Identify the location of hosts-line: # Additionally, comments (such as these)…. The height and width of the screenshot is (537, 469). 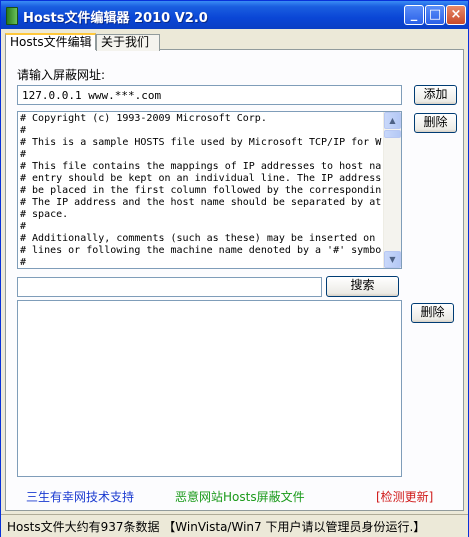
(198, 238).